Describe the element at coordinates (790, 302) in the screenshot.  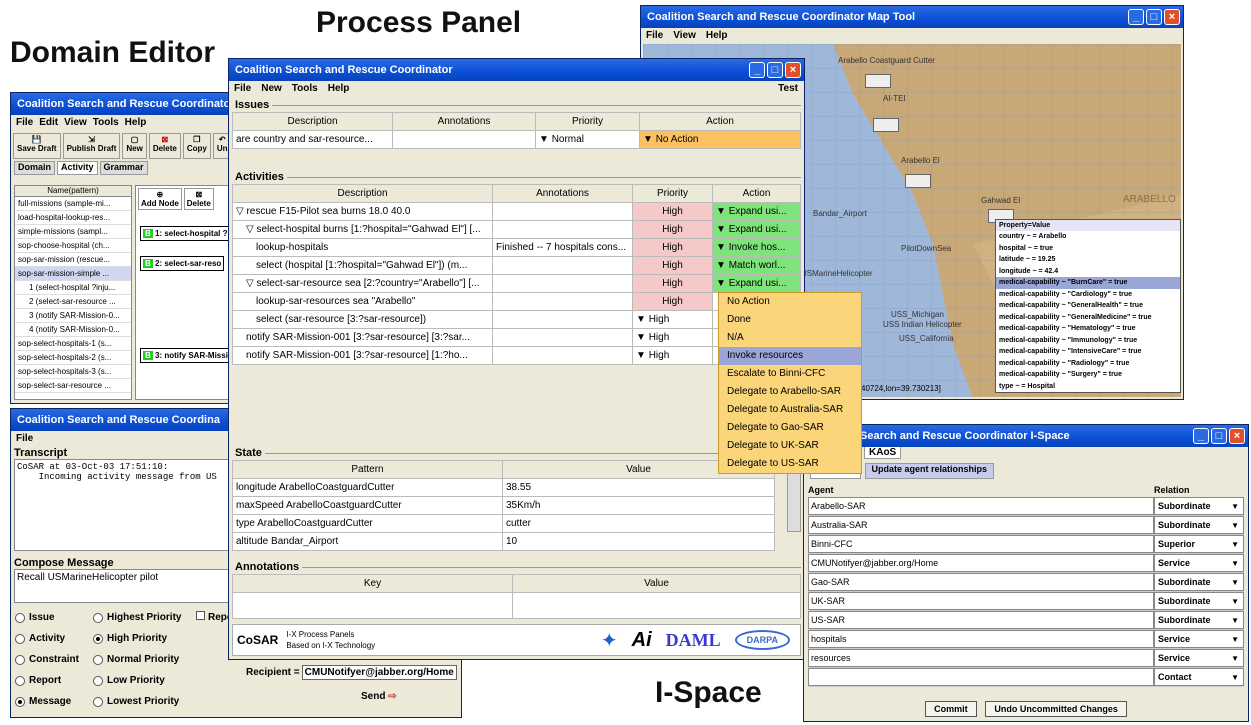
I see `action-menu-item: No Action` at that location.